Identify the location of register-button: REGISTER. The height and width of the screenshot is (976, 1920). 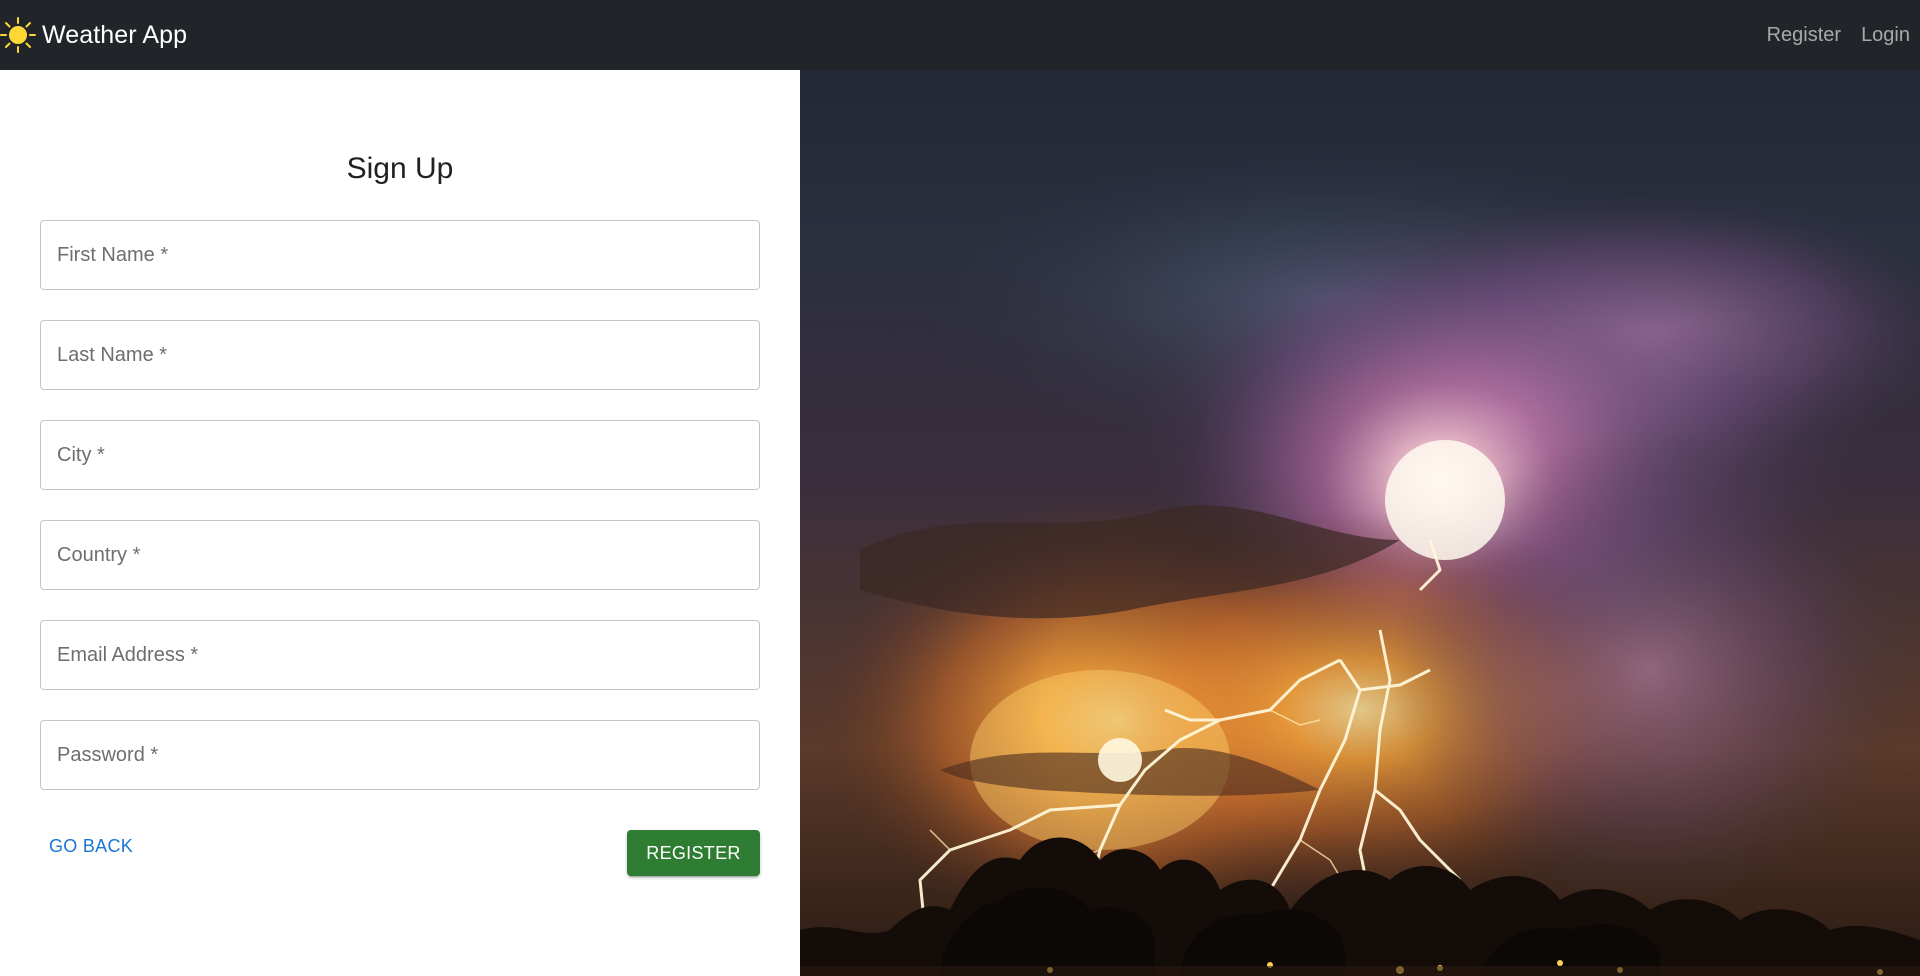
(693, 853).